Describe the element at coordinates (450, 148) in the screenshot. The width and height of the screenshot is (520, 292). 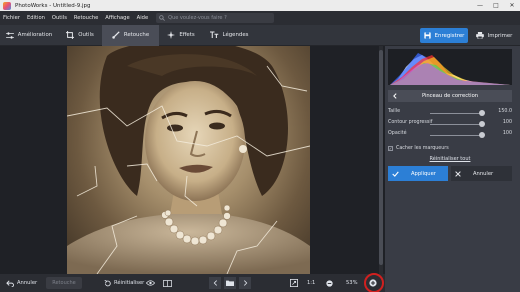
I see `hide-markers-row: ✓ Cacher les marqueurs` at that location.